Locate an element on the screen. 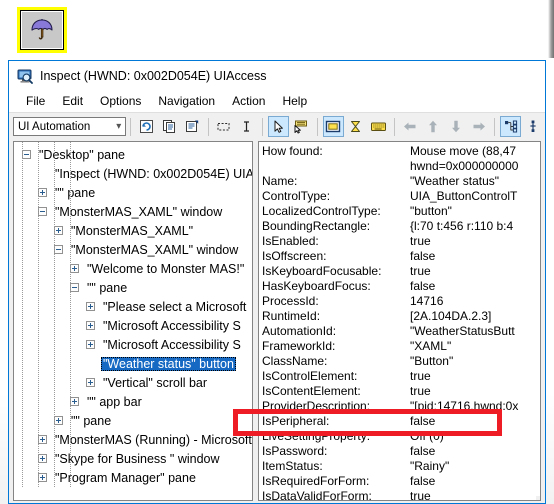 The image size is (554, 504). property-row: How found: Mouse move (88,47 is located at coordinates (401, 151).